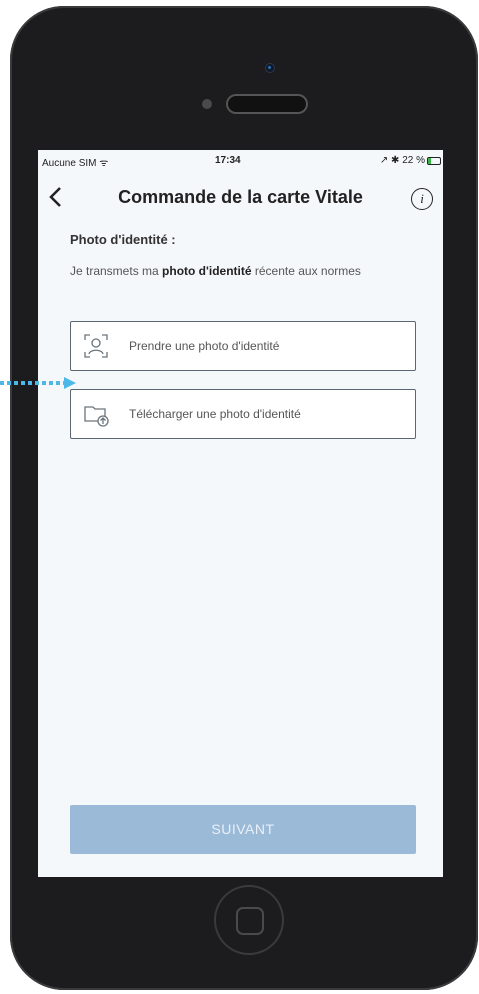 The height and width of the screenshot is (994, 479). I want to click on folder-upload-icon, so click(96, 414).